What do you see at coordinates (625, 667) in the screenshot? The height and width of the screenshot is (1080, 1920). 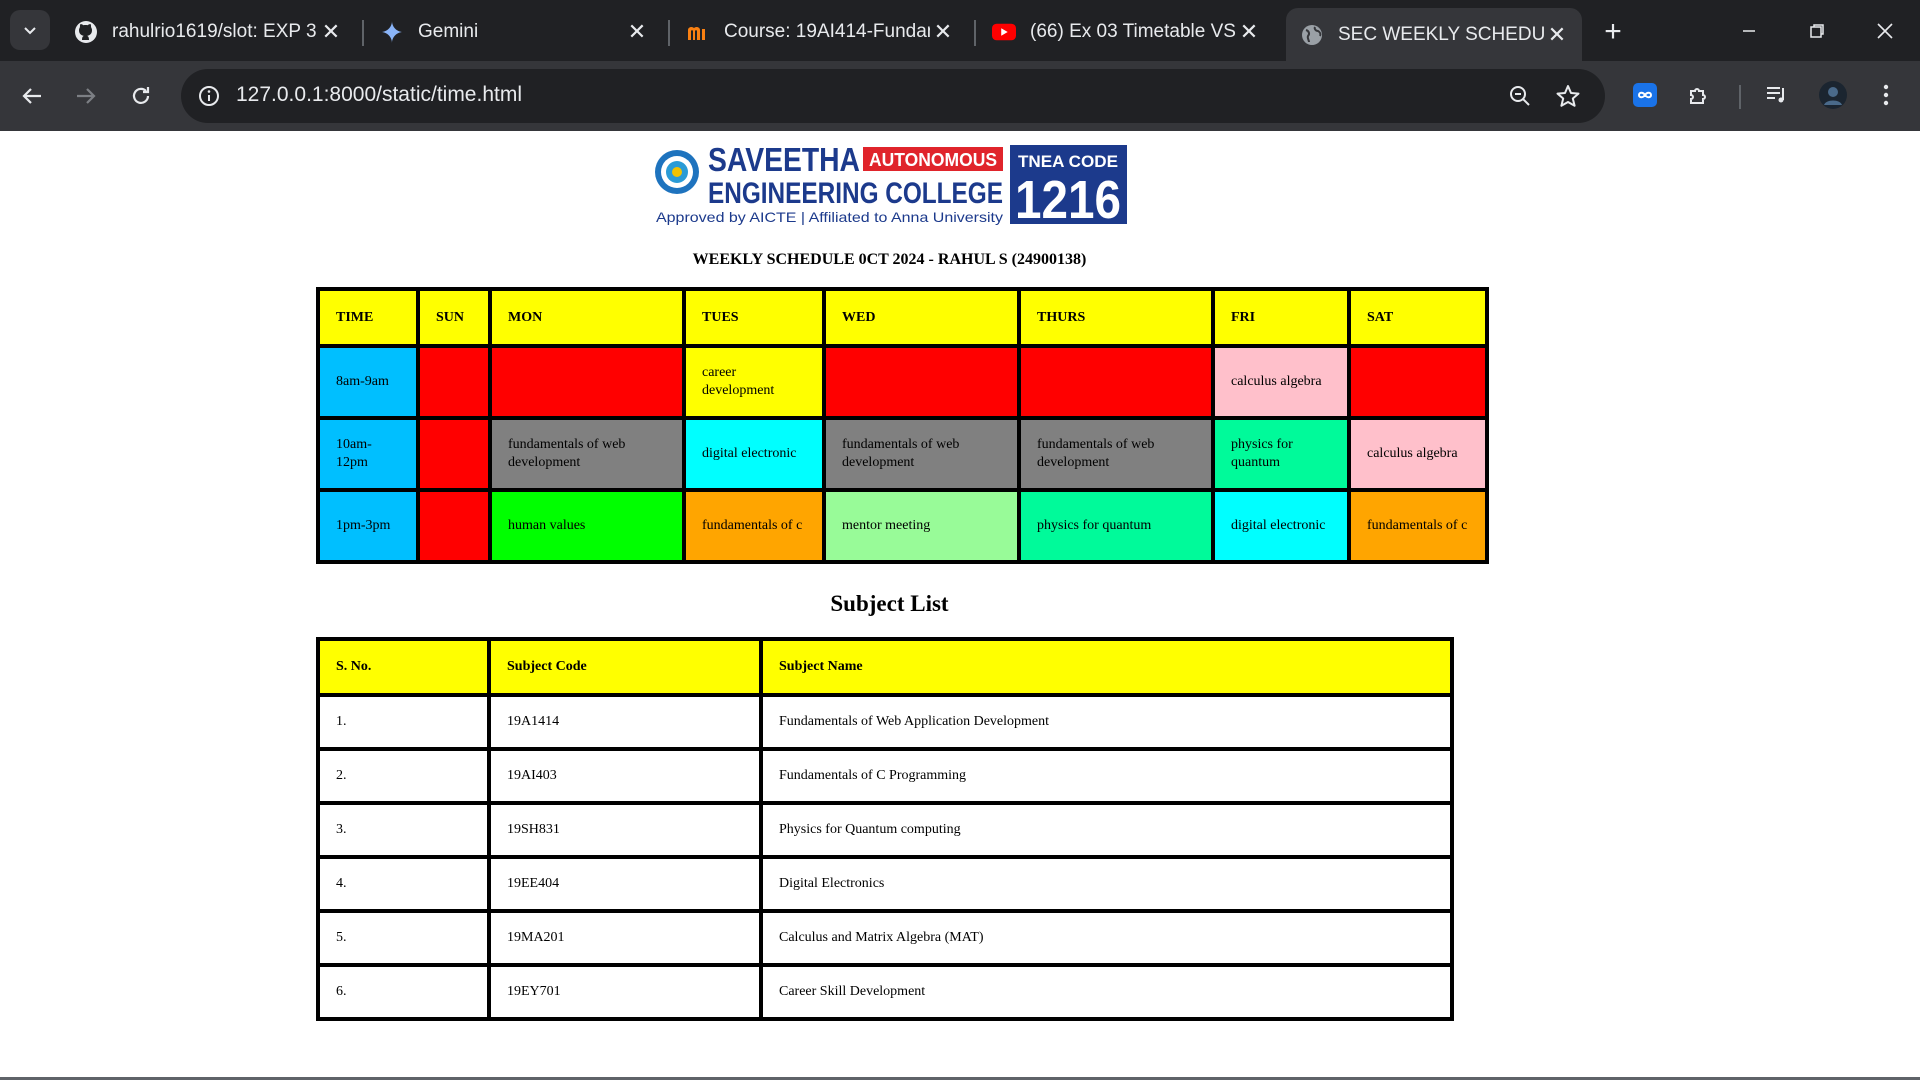 I see `subject-header-cell: Subject Code` at bounding box center [625, 667].